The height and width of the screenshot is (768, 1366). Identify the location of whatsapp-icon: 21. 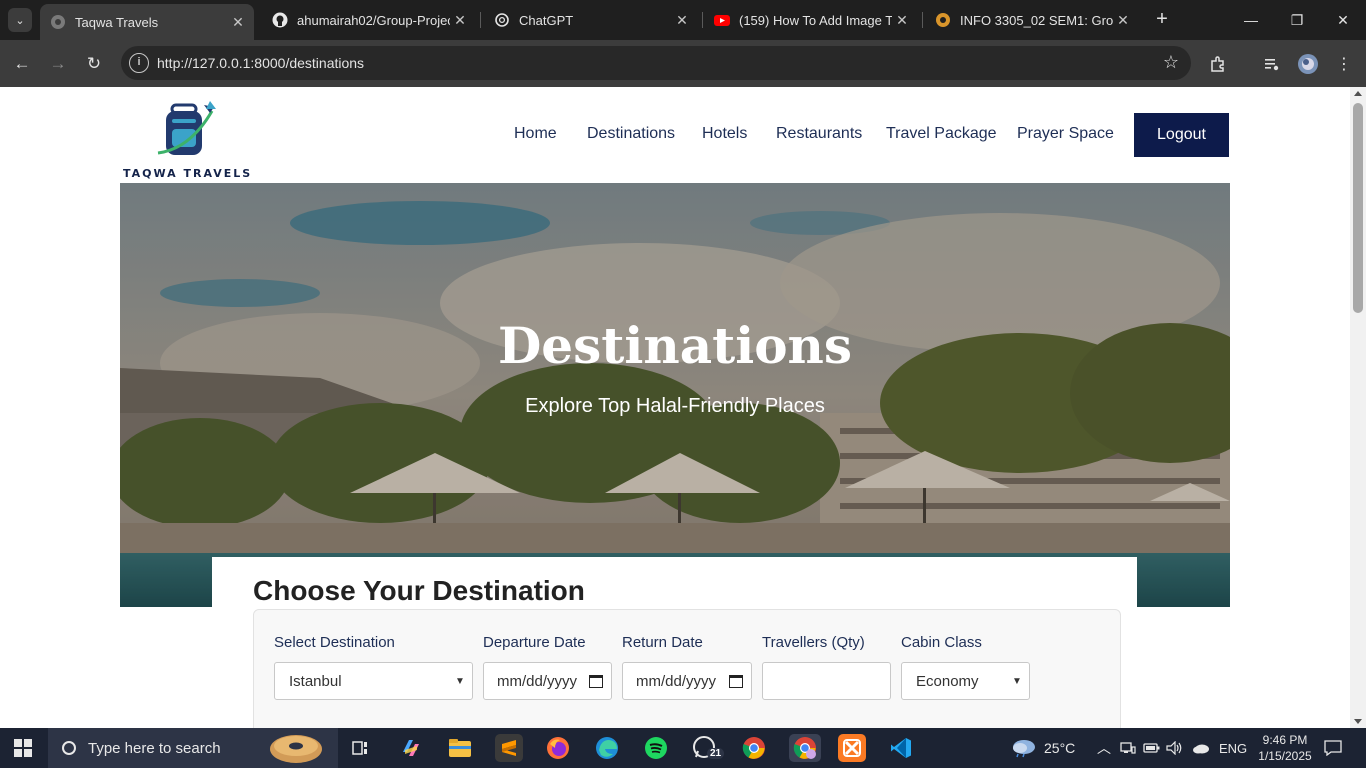
(708, 748).